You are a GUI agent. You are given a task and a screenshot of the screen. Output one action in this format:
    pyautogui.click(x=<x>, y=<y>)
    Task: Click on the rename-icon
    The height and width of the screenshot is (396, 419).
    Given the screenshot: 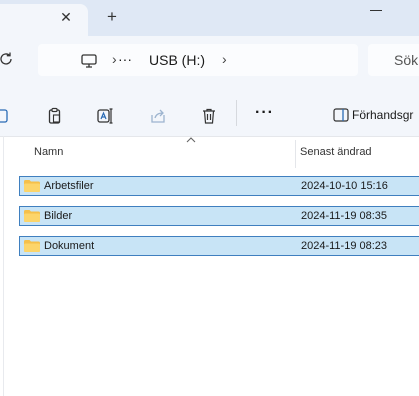 What is the action you would take?
    pyautogui.click(x=105, y=116)
    